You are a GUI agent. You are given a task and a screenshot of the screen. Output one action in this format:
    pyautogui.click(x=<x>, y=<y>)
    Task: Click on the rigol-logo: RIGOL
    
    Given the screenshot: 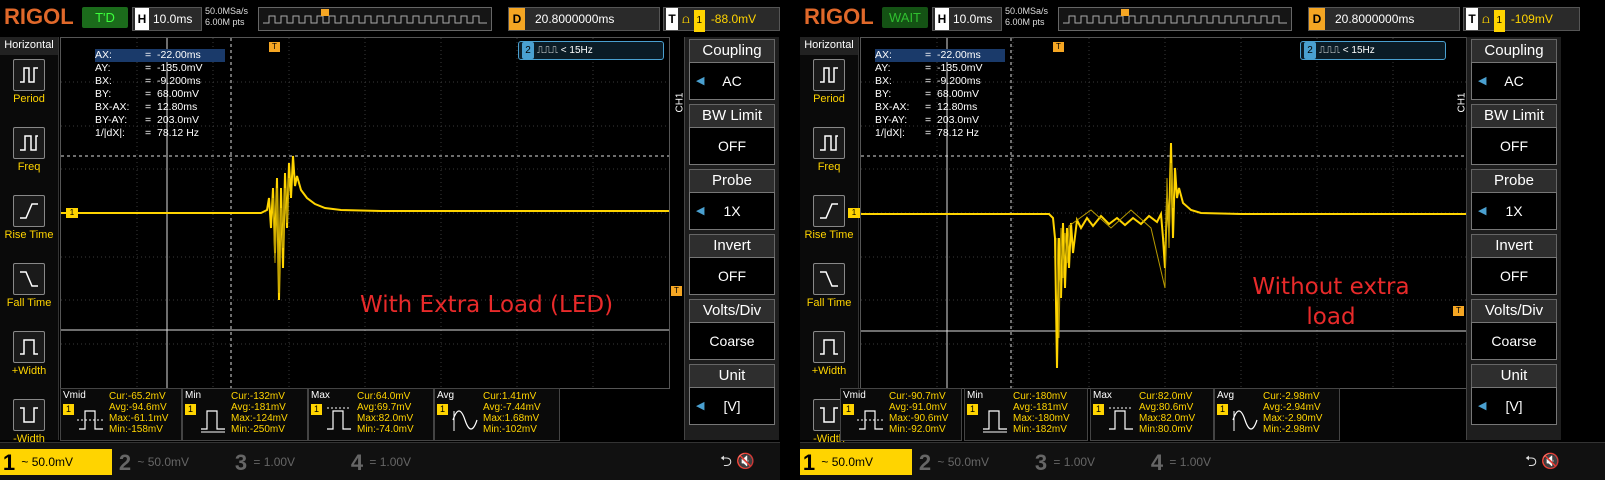 What is the action you would take?
    pyautogui.click(x=839, y=16)
    